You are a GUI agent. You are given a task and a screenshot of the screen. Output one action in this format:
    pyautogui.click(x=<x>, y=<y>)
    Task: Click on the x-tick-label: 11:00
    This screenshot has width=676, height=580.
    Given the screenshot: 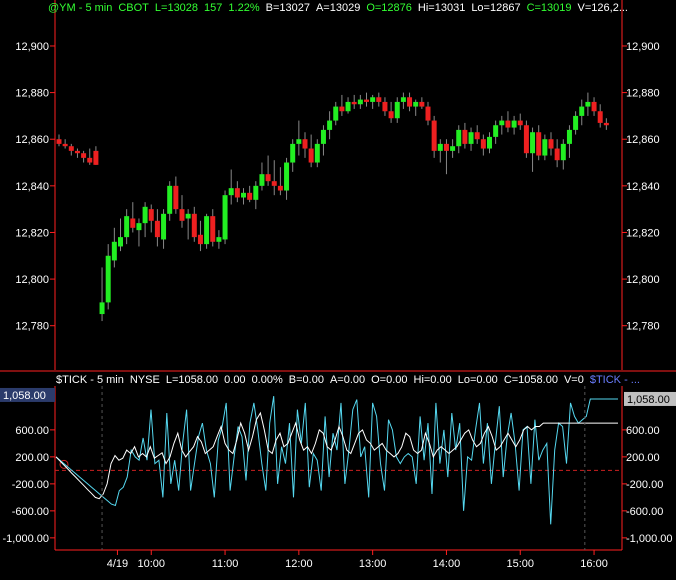 What is the action you would take?
    pyautogui.click(x=225, y=564)
    